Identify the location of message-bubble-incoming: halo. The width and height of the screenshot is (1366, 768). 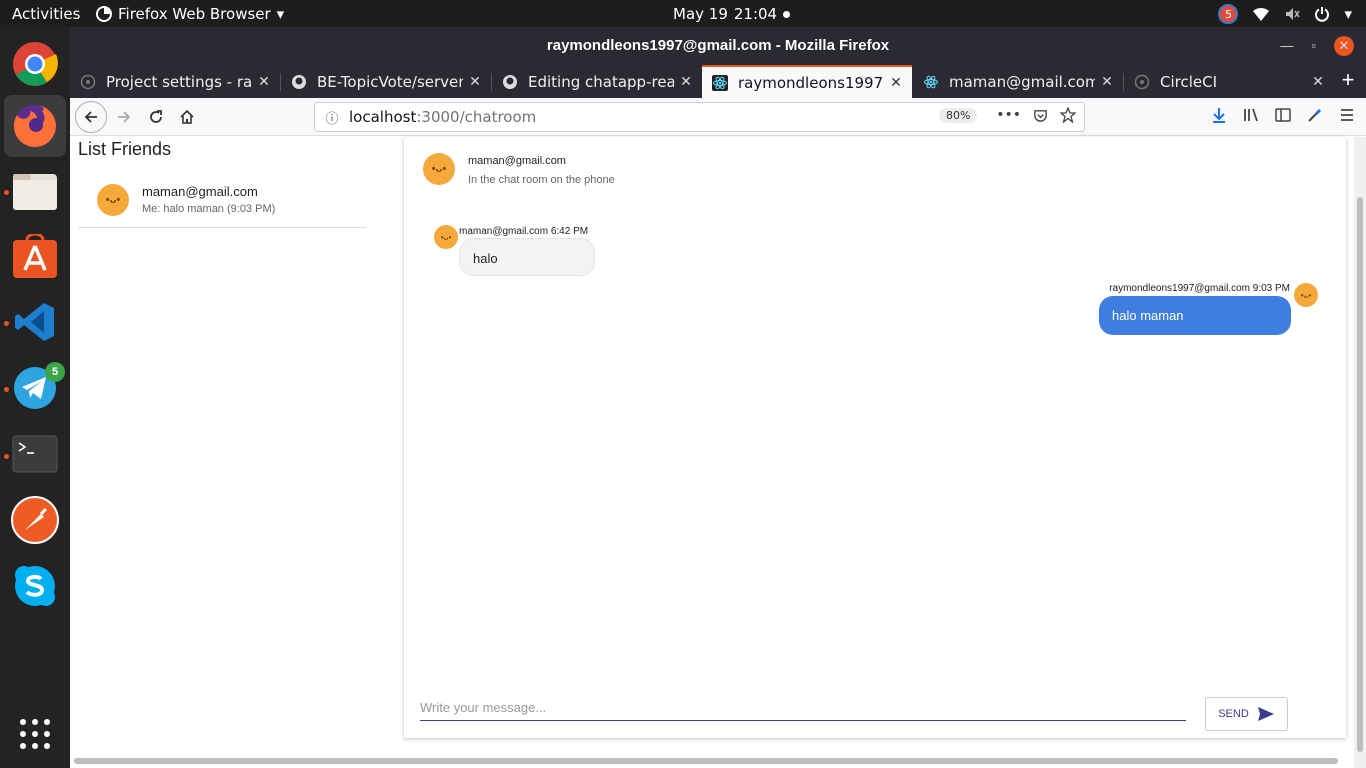
(527, 257).